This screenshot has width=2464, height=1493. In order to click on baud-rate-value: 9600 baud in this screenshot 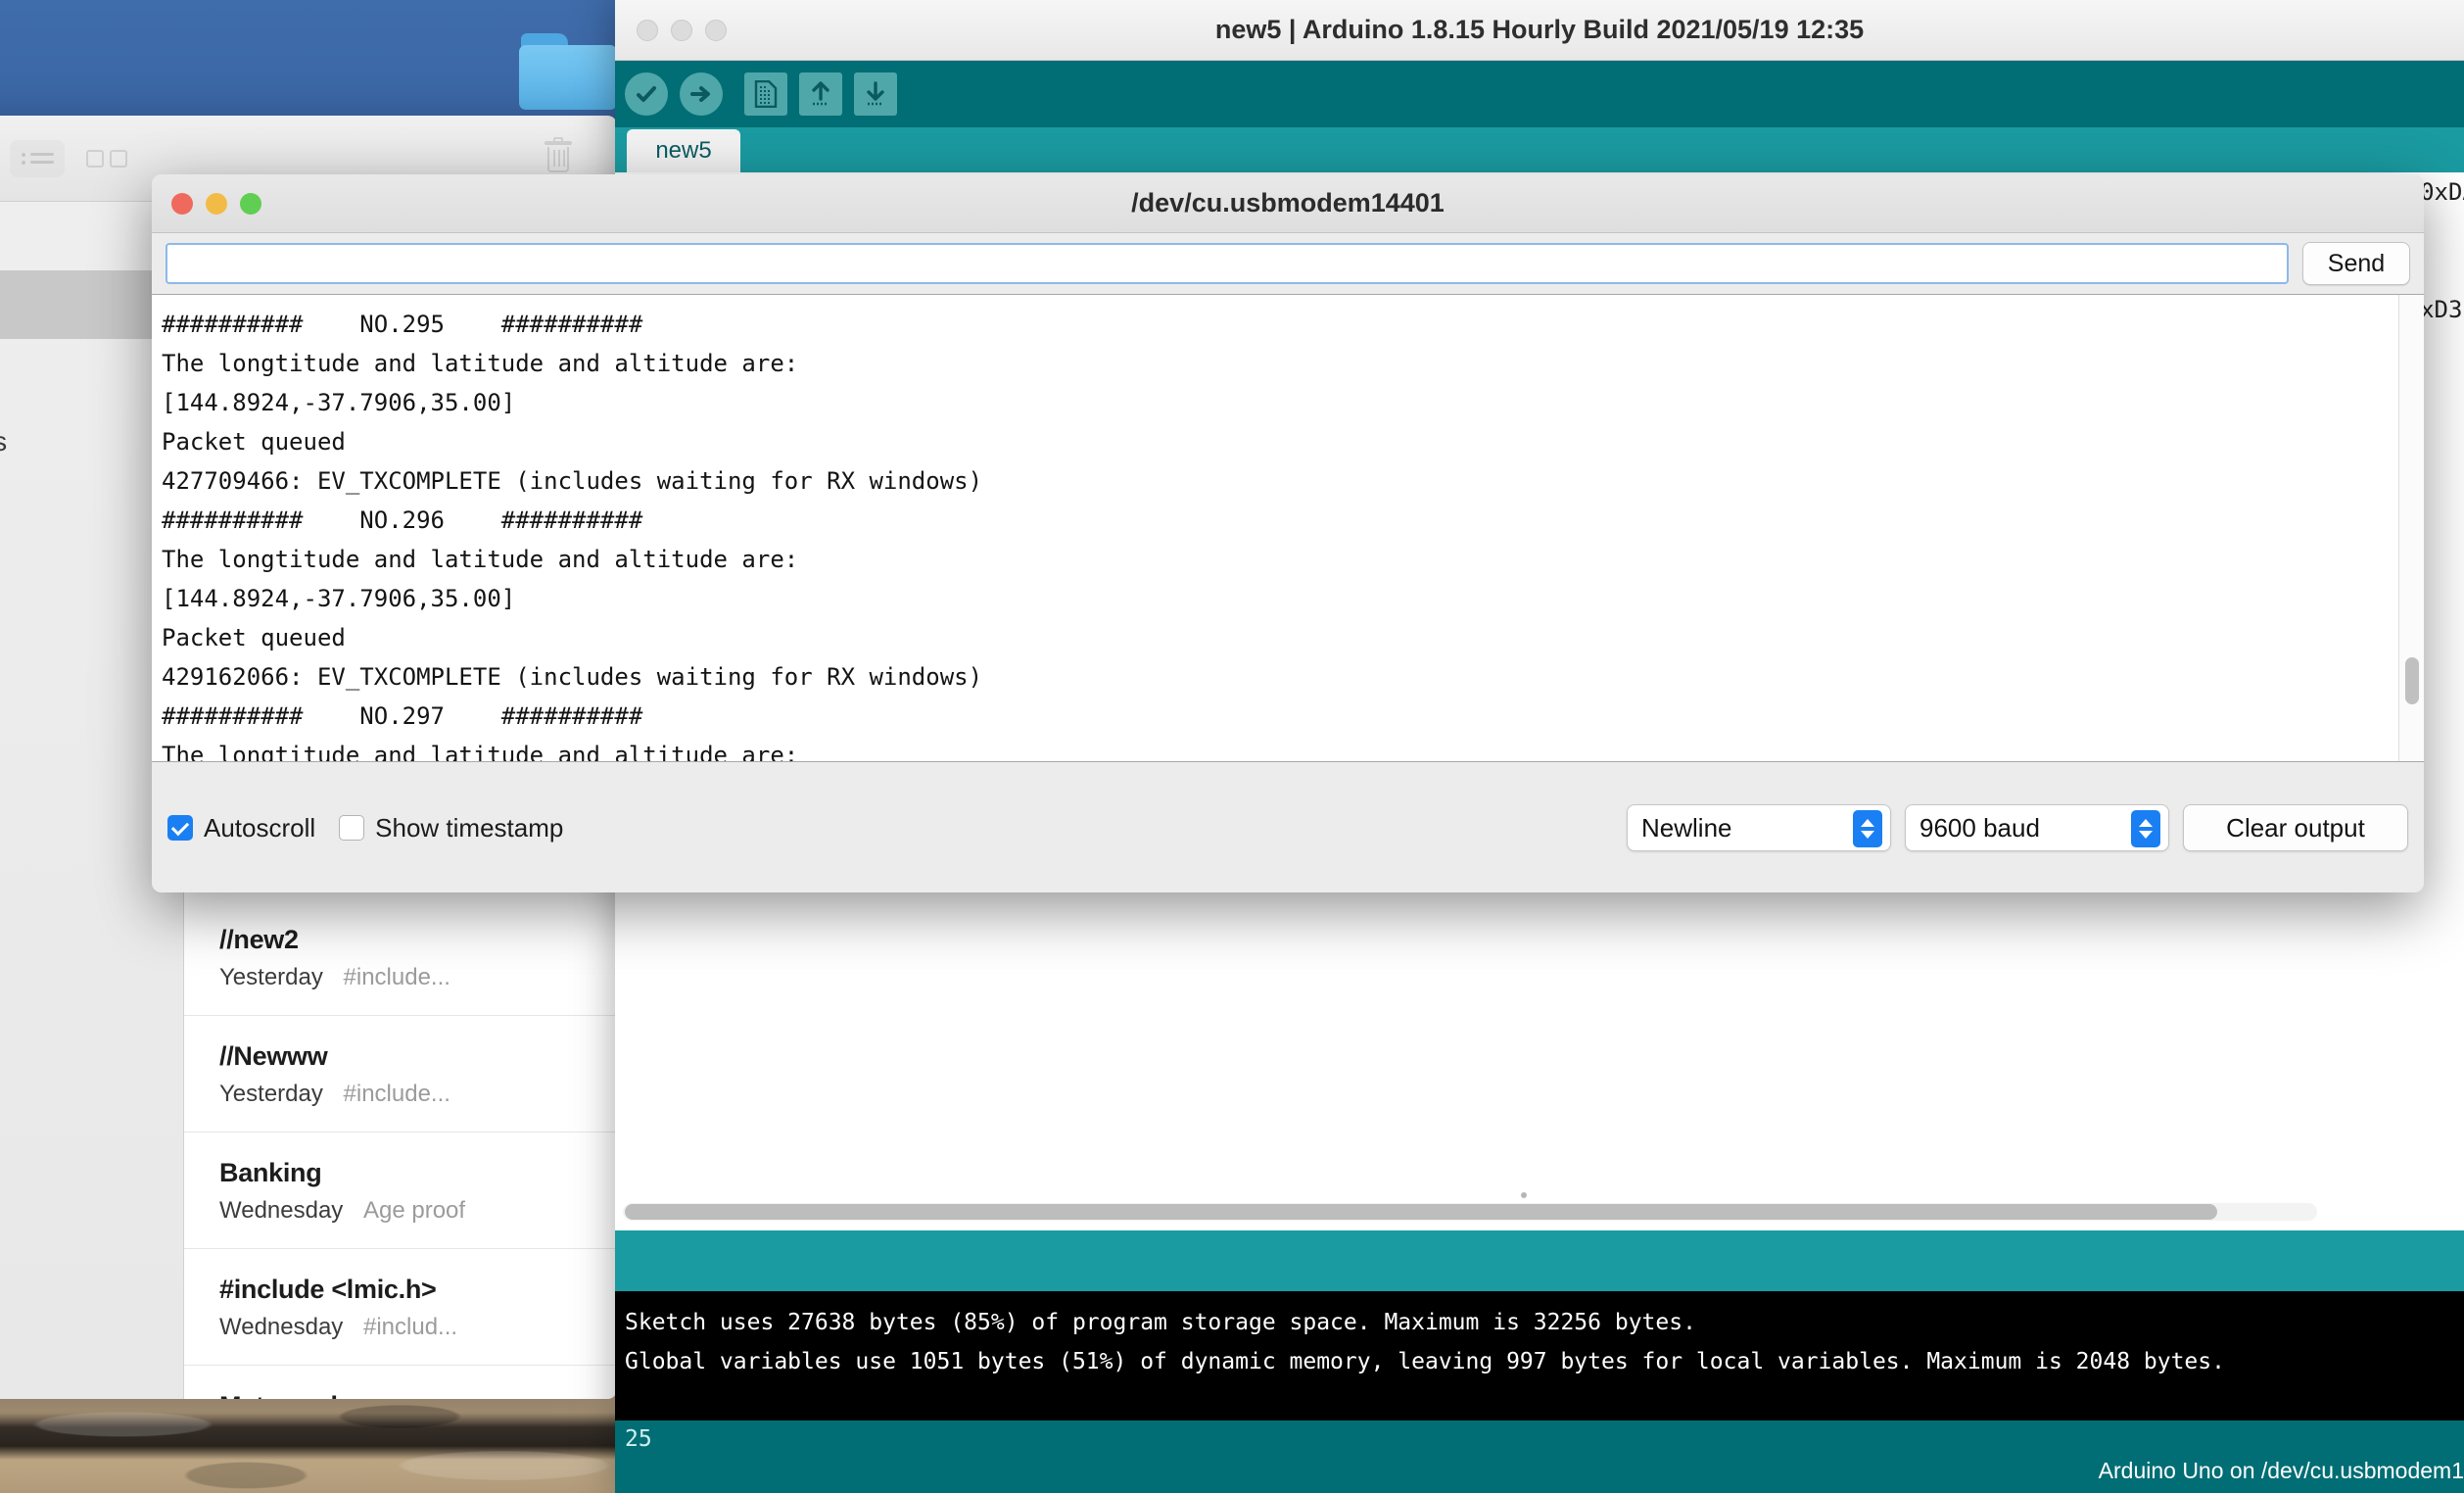, I will do `click(1979, 827)`.